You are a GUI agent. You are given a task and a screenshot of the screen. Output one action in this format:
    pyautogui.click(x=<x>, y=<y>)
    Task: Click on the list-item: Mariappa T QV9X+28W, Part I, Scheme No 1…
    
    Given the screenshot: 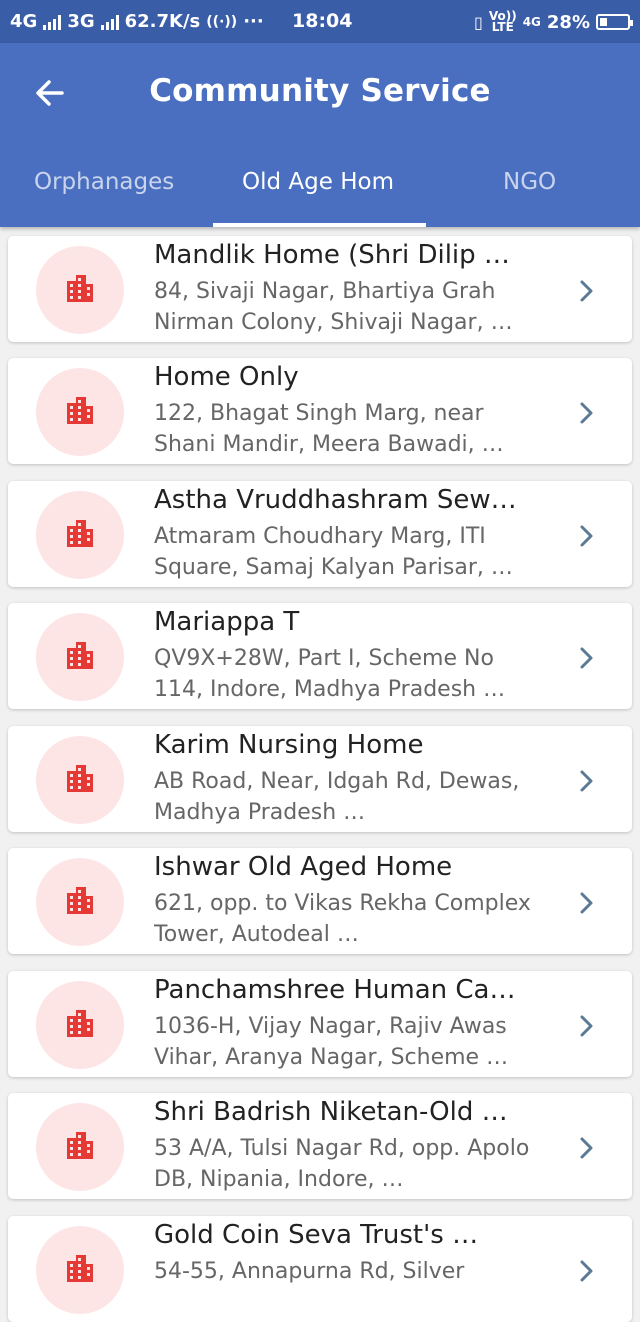 What is the action you would take?
    pyautogui.click(x=320, y=656)
    